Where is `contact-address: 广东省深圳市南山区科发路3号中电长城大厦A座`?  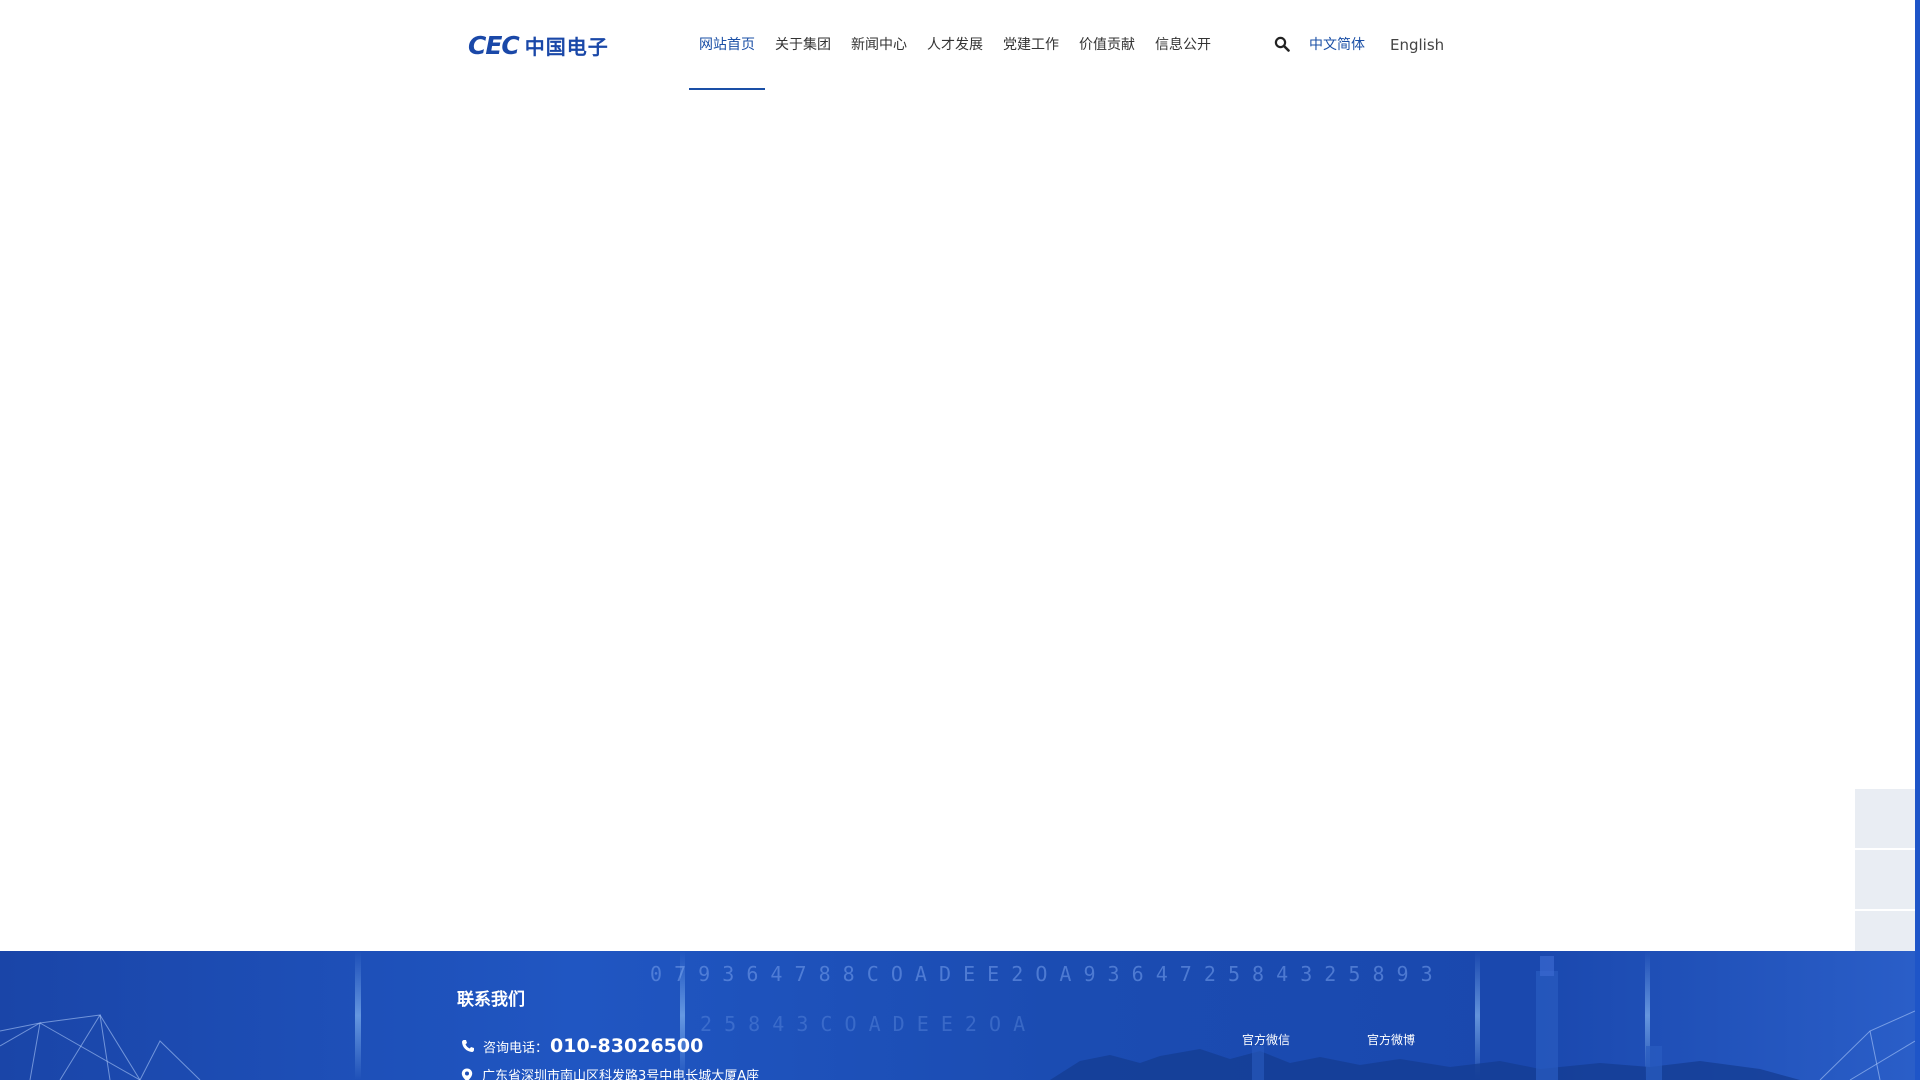 contact-address: 广东省深圳市南山区科发路3号中电长城大厦A座 is located at coordinates (610, 1072).